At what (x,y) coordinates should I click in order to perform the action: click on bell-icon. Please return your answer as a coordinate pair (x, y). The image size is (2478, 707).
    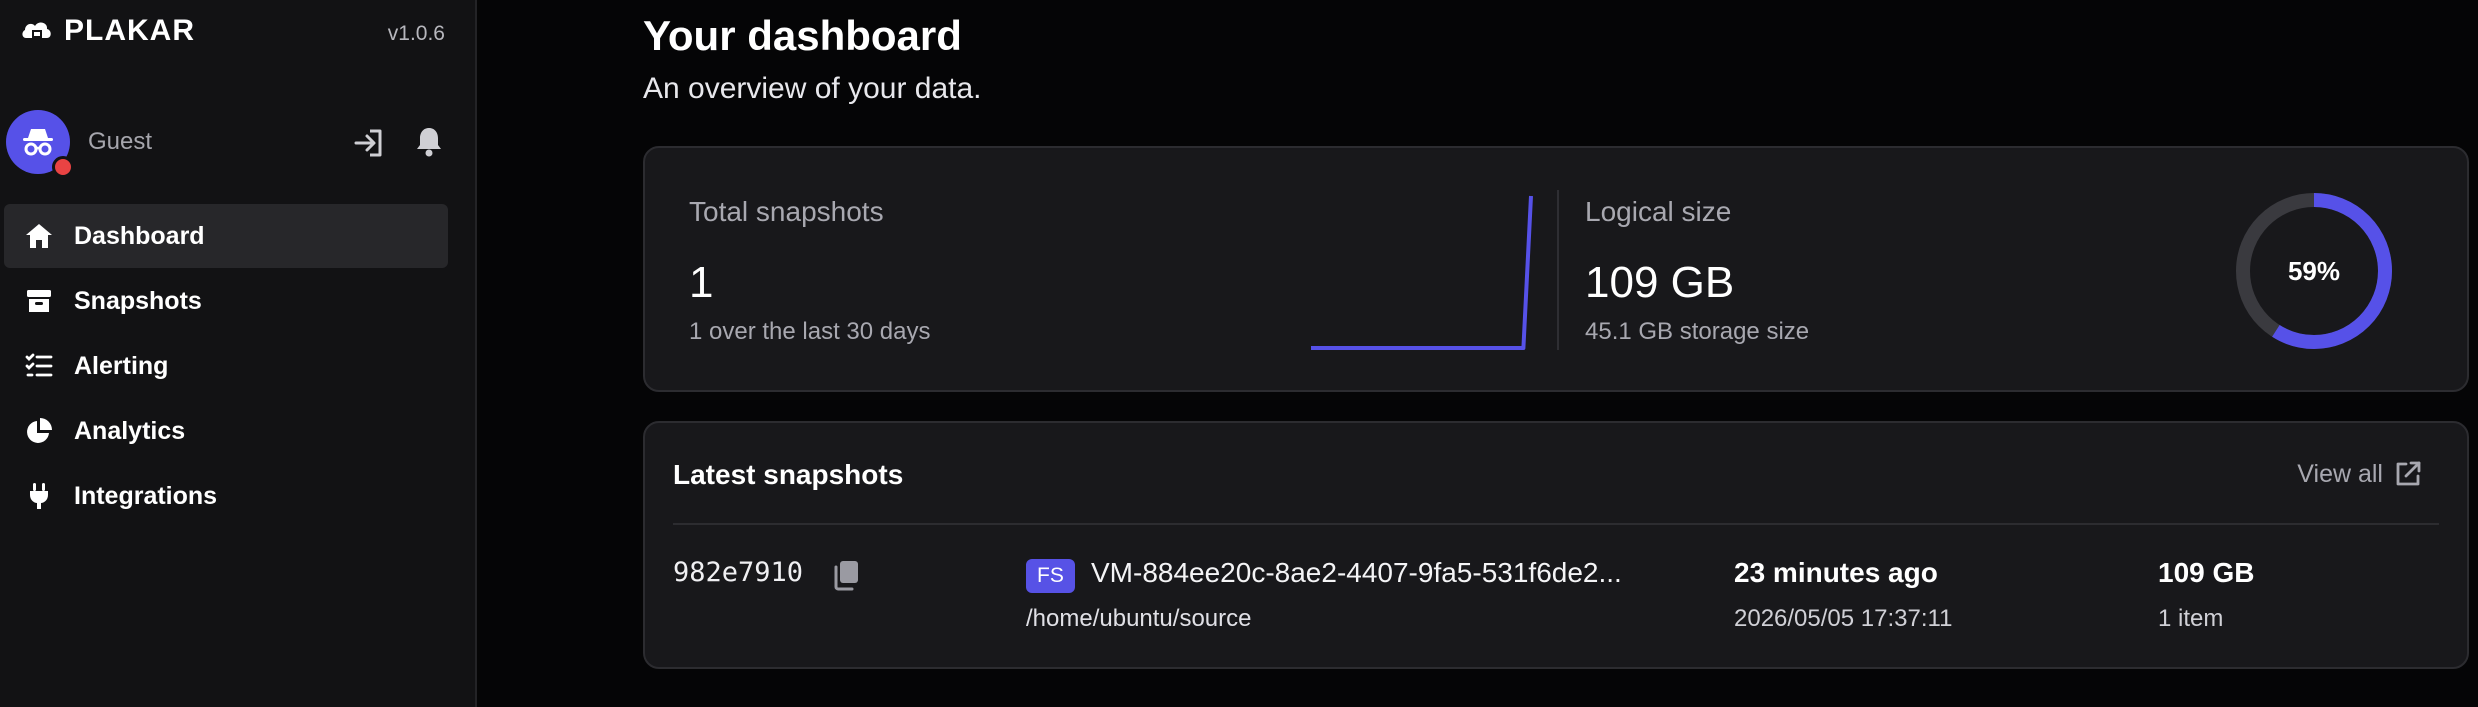
    Looking at the image, I should click on (429, 141).